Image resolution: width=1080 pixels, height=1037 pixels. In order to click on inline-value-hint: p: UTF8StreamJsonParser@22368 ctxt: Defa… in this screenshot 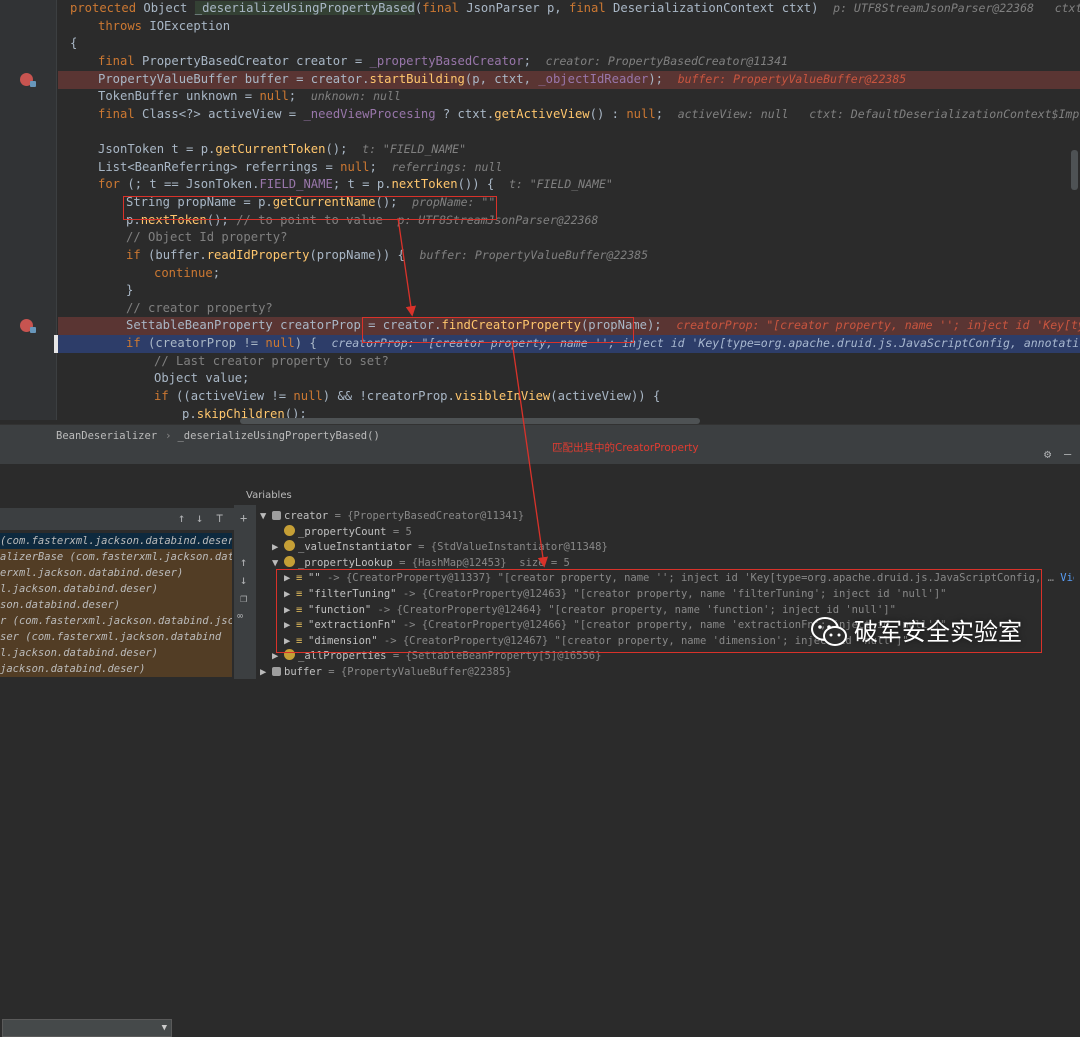, I will do `click(956, 8)`.